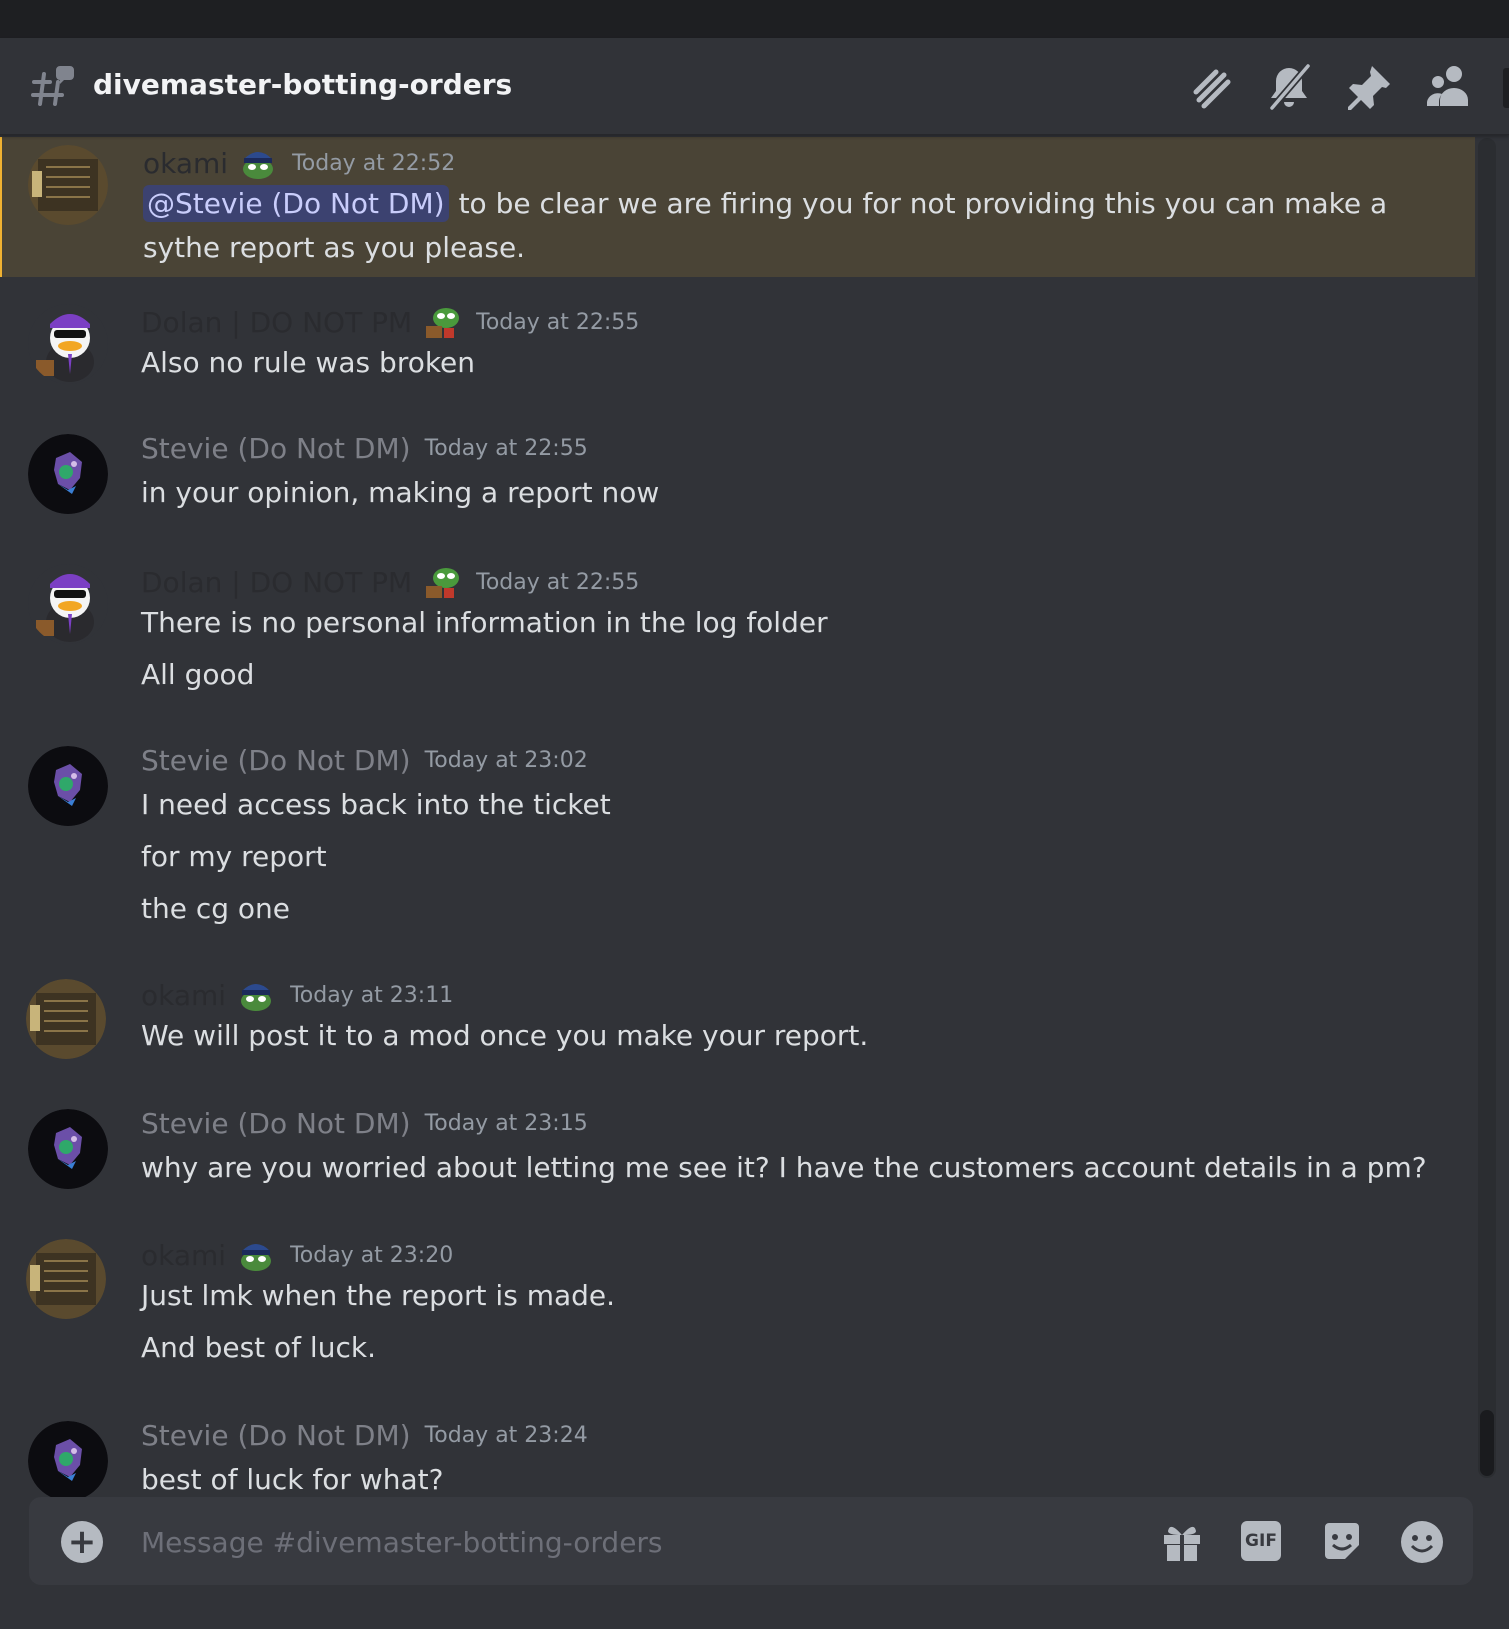 Image resolution: width=1509 pixels, height=1629 pixels. Describe the element at coordinates (1342, 1542) in the screenshot. I see `sticker-icon` at that location.